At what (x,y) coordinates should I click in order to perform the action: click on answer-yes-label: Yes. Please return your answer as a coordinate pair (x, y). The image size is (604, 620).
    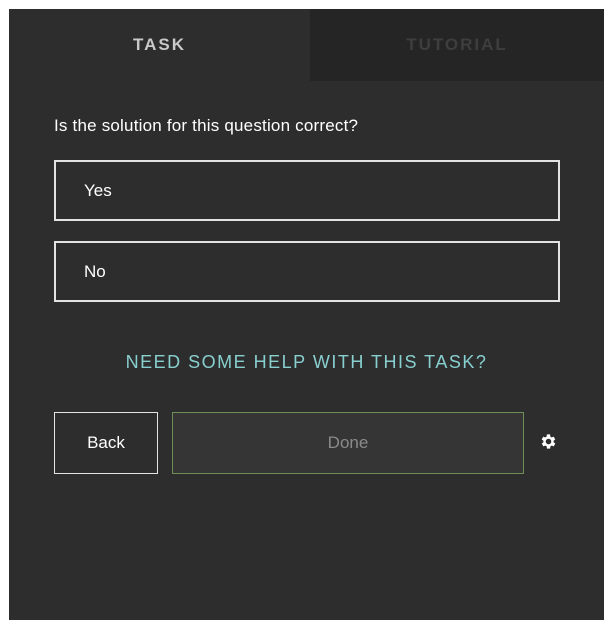
    Looking at the image, I should click on (98, 190).